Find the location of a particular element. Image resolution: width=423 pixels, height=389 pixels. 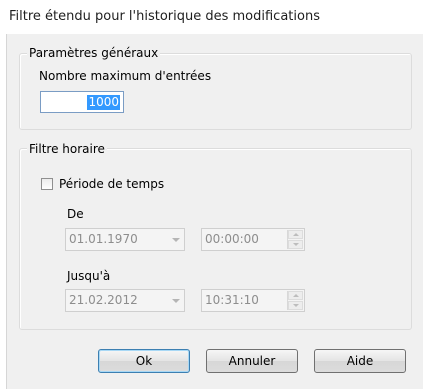

to-time-spinner: 10:31:10 is located at coordinates (253, 300).